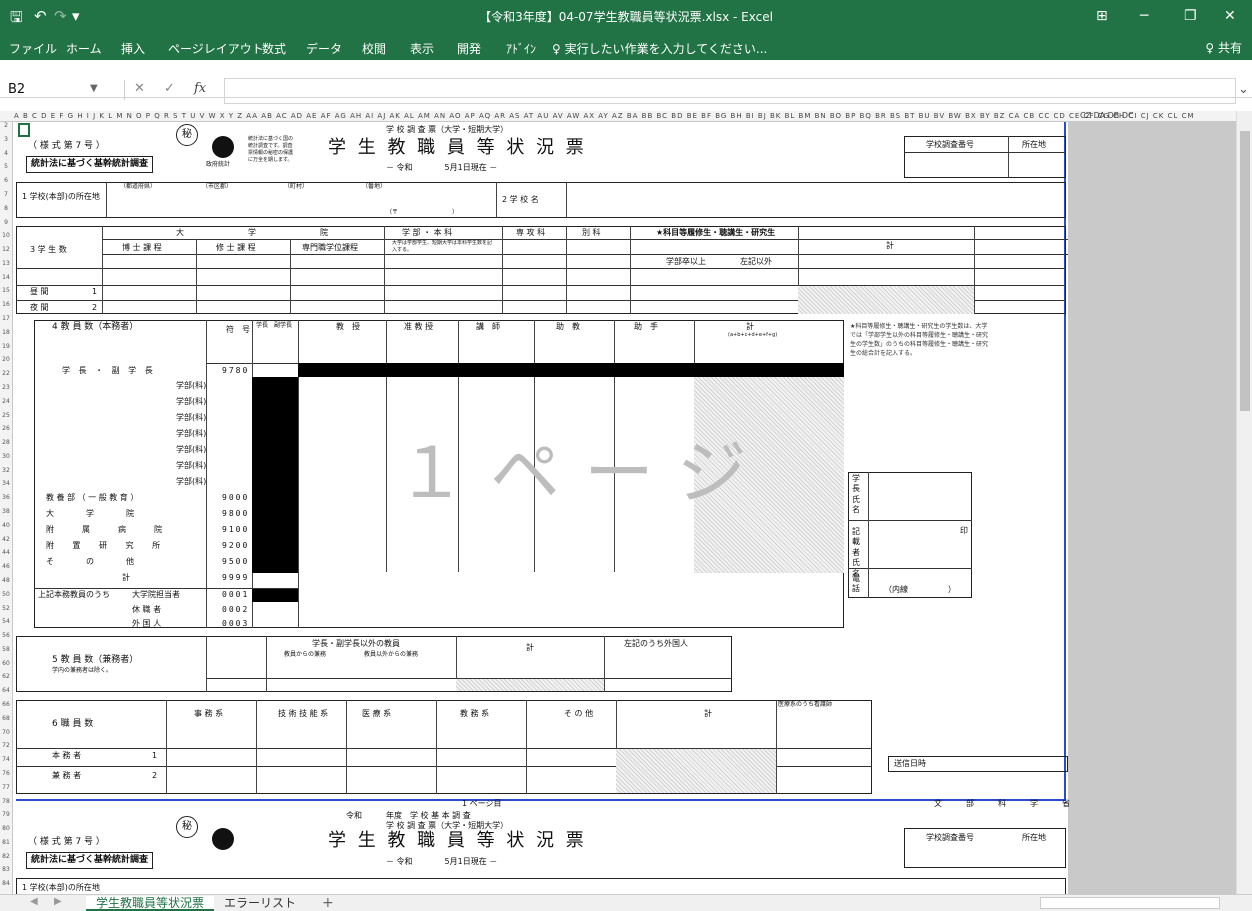 The image size is (1252, 911). Describe the element at coordinates (950, 837) in the screenshot. I see `school-code-label-2: 学校調査番号` at that location.